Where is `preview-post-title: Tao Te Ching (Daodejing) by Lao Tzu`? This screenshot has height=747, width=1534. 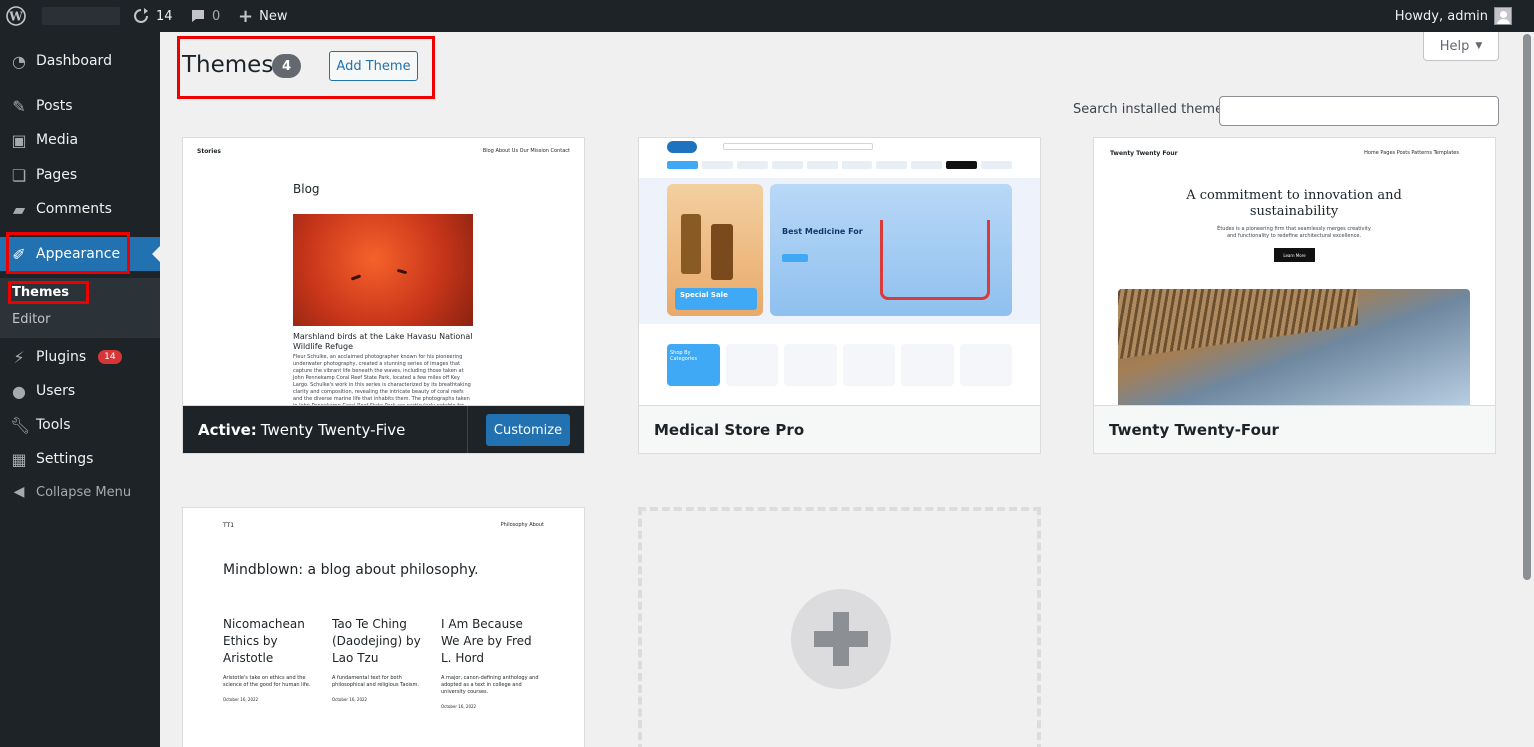 preview-post-title: Tao Te Ching (Daodejing) by Lao Tzu is located at coordinates (376, 641).